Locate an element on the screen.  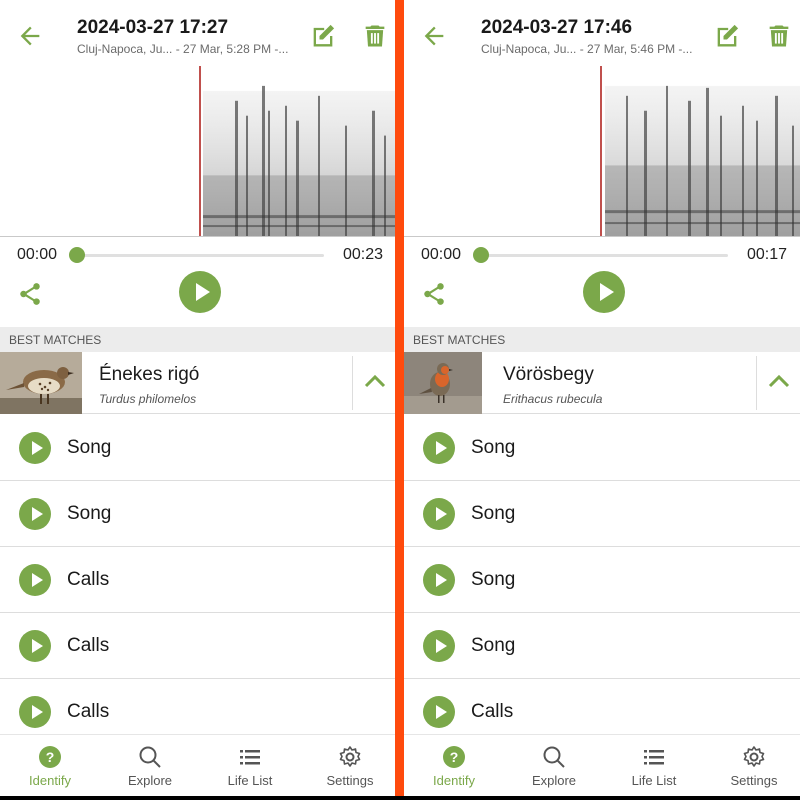
bird-common-name: Vörösbegy is located at coordinates (548, 374).